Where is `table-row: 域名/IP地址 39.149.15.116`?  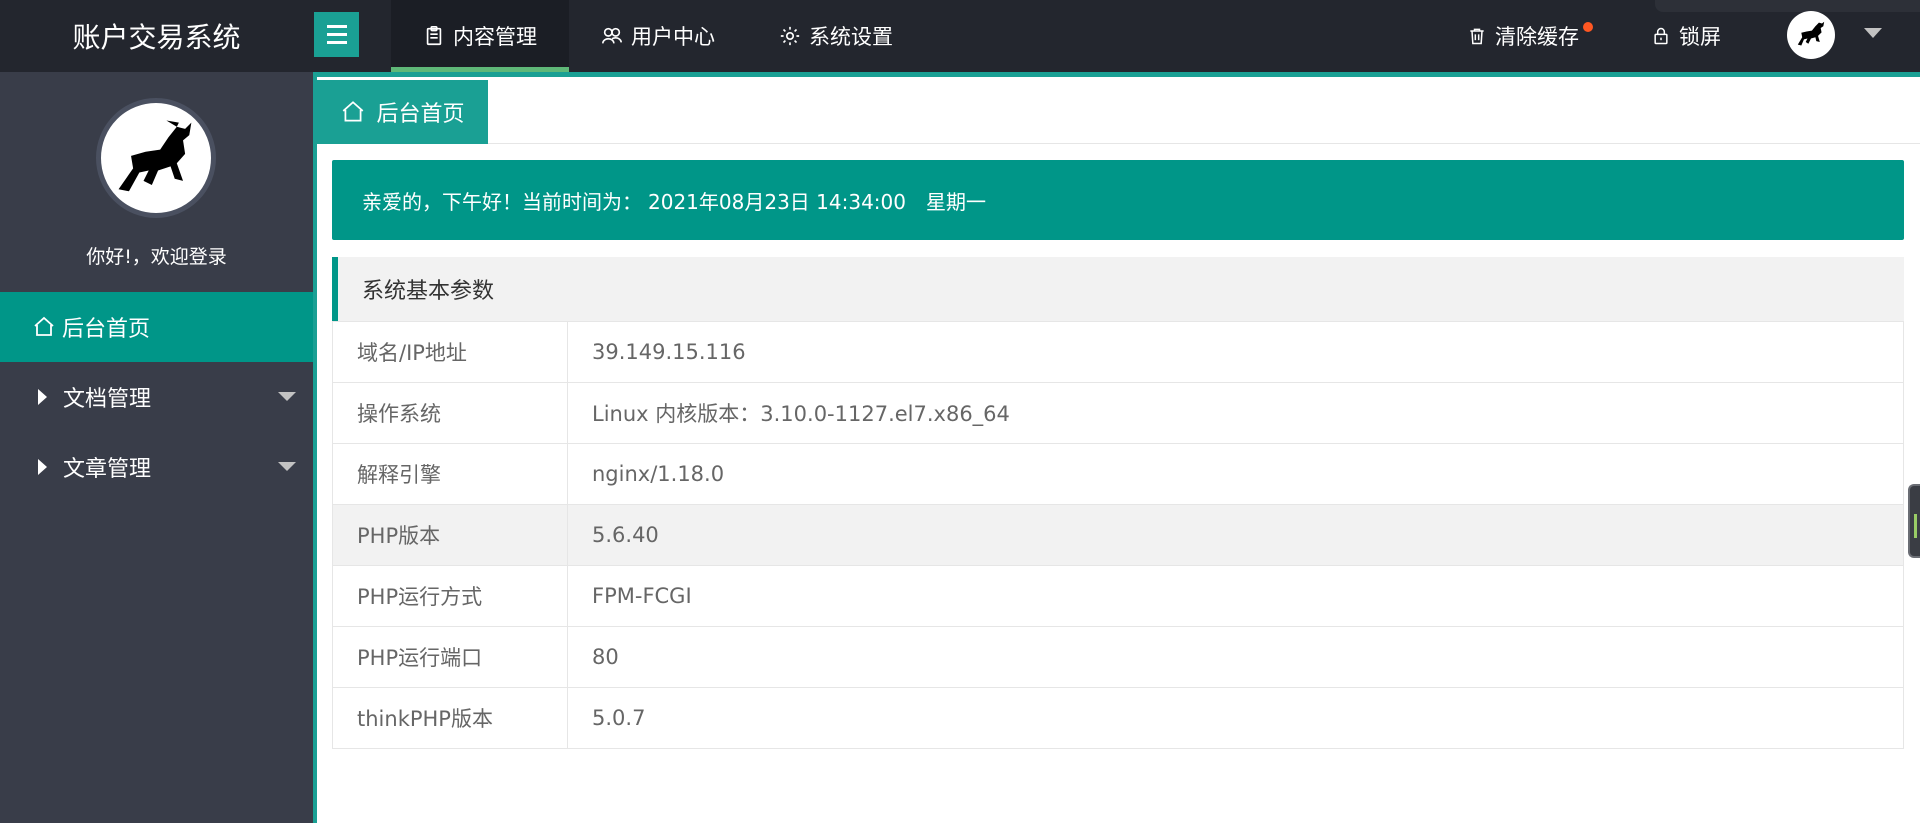 table-row: 域名/IP地址 39.149.15.116 is located at coordinates (1118, 352).